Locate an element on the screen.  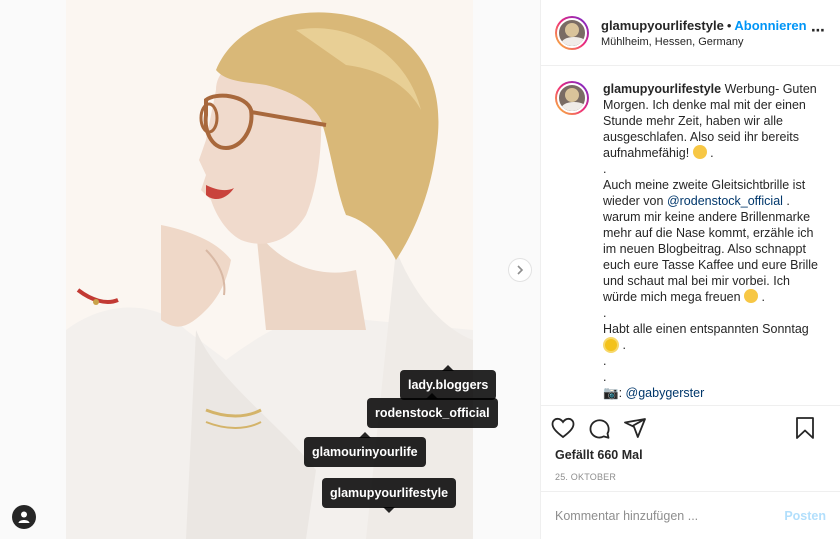
photo-tag-rodenstock-official: rodenstock_official is located at coordinates (432, 410).